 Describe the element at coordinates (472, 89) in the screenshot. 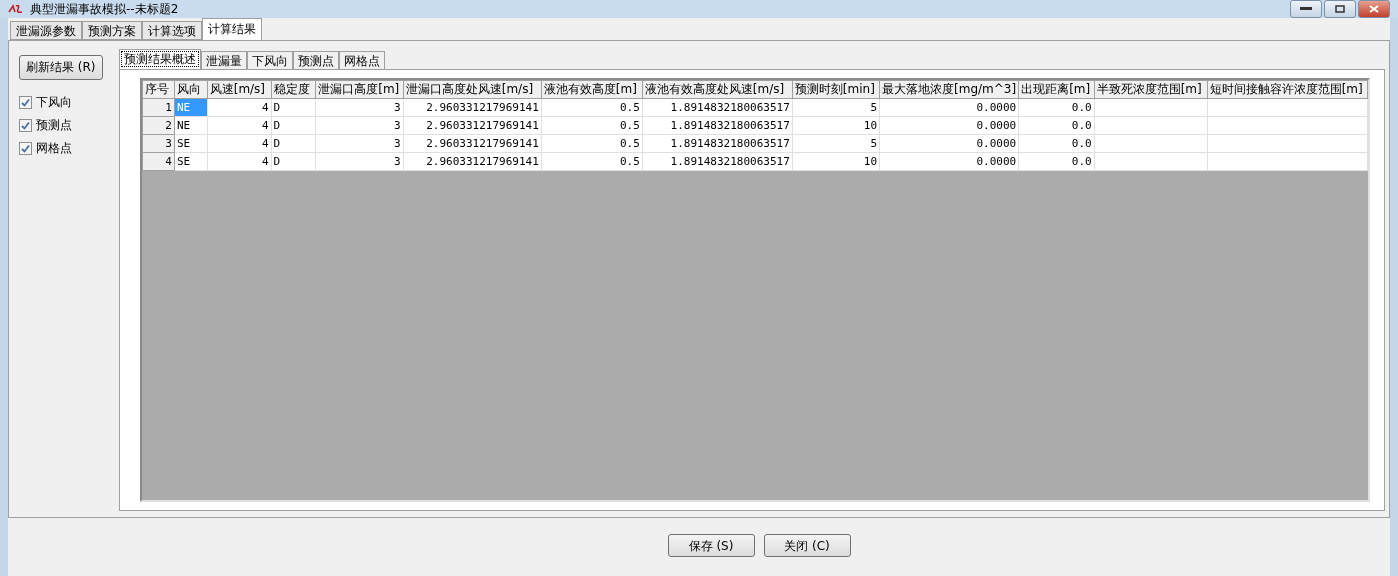

I see `column-header: 泄漏口高度处风速[m/s]` at that location.